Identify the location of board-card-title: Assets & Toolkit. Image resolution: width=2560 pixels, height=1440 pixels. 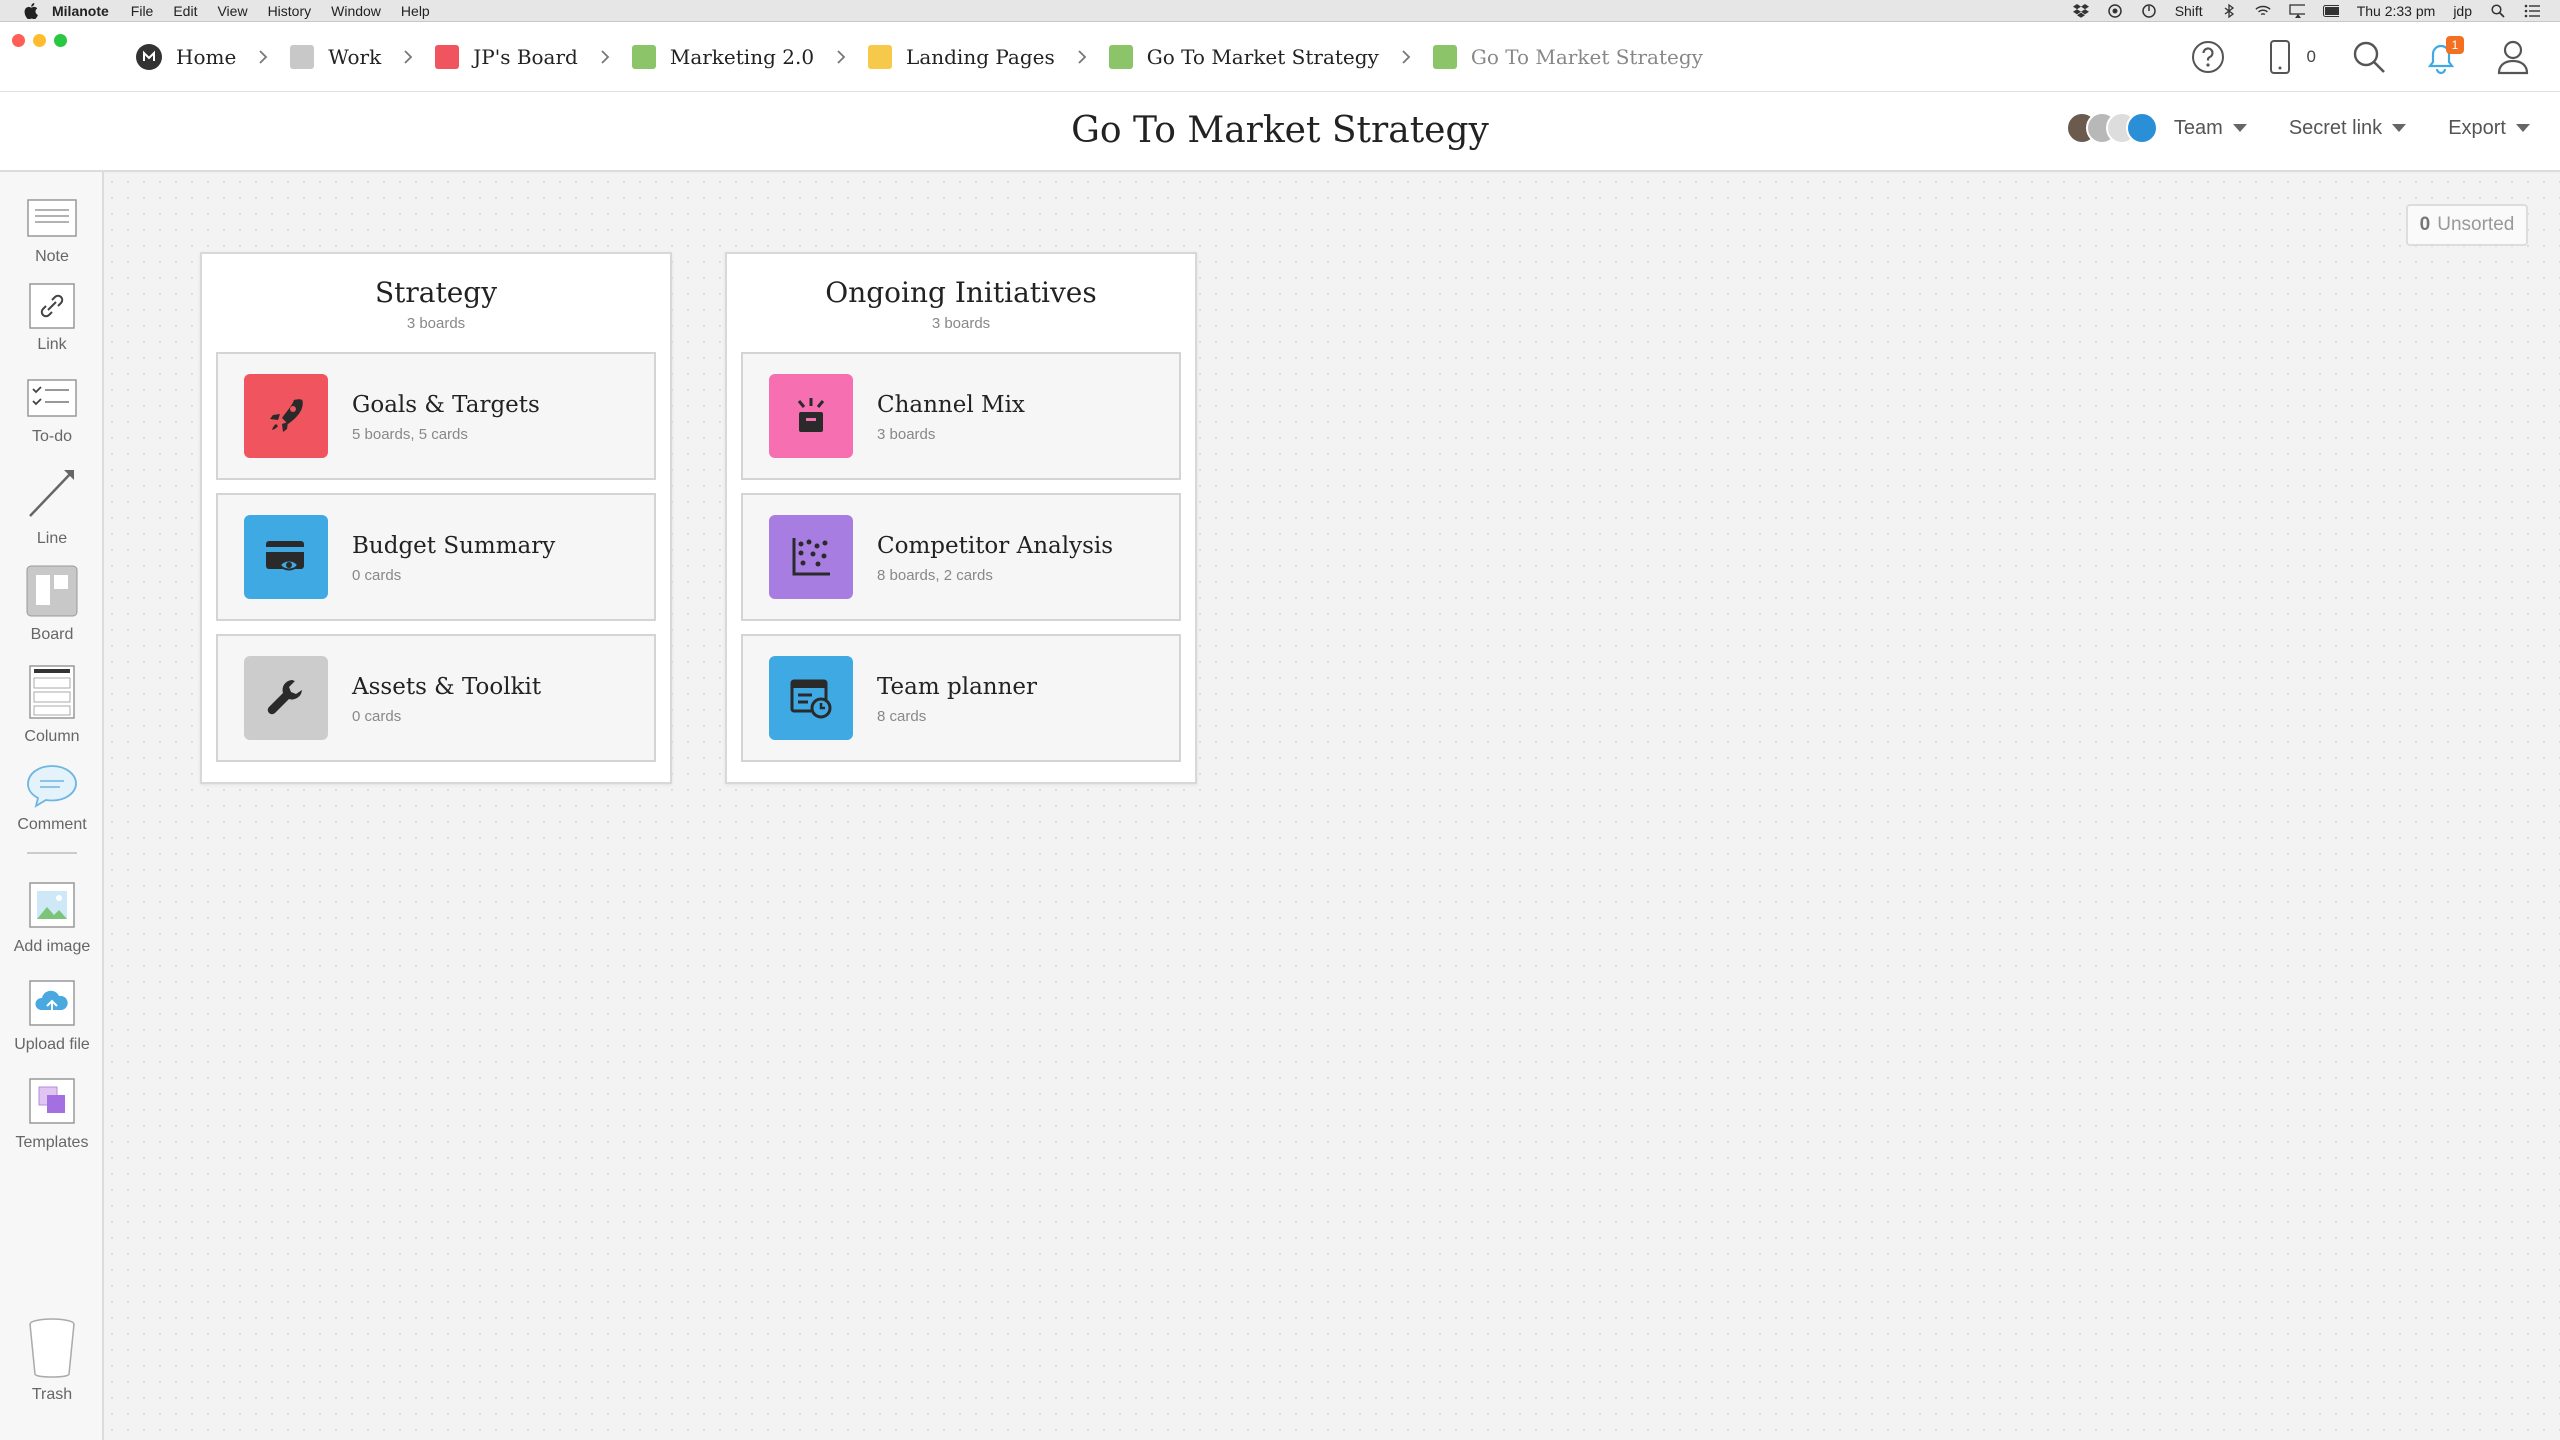
(446, 687).